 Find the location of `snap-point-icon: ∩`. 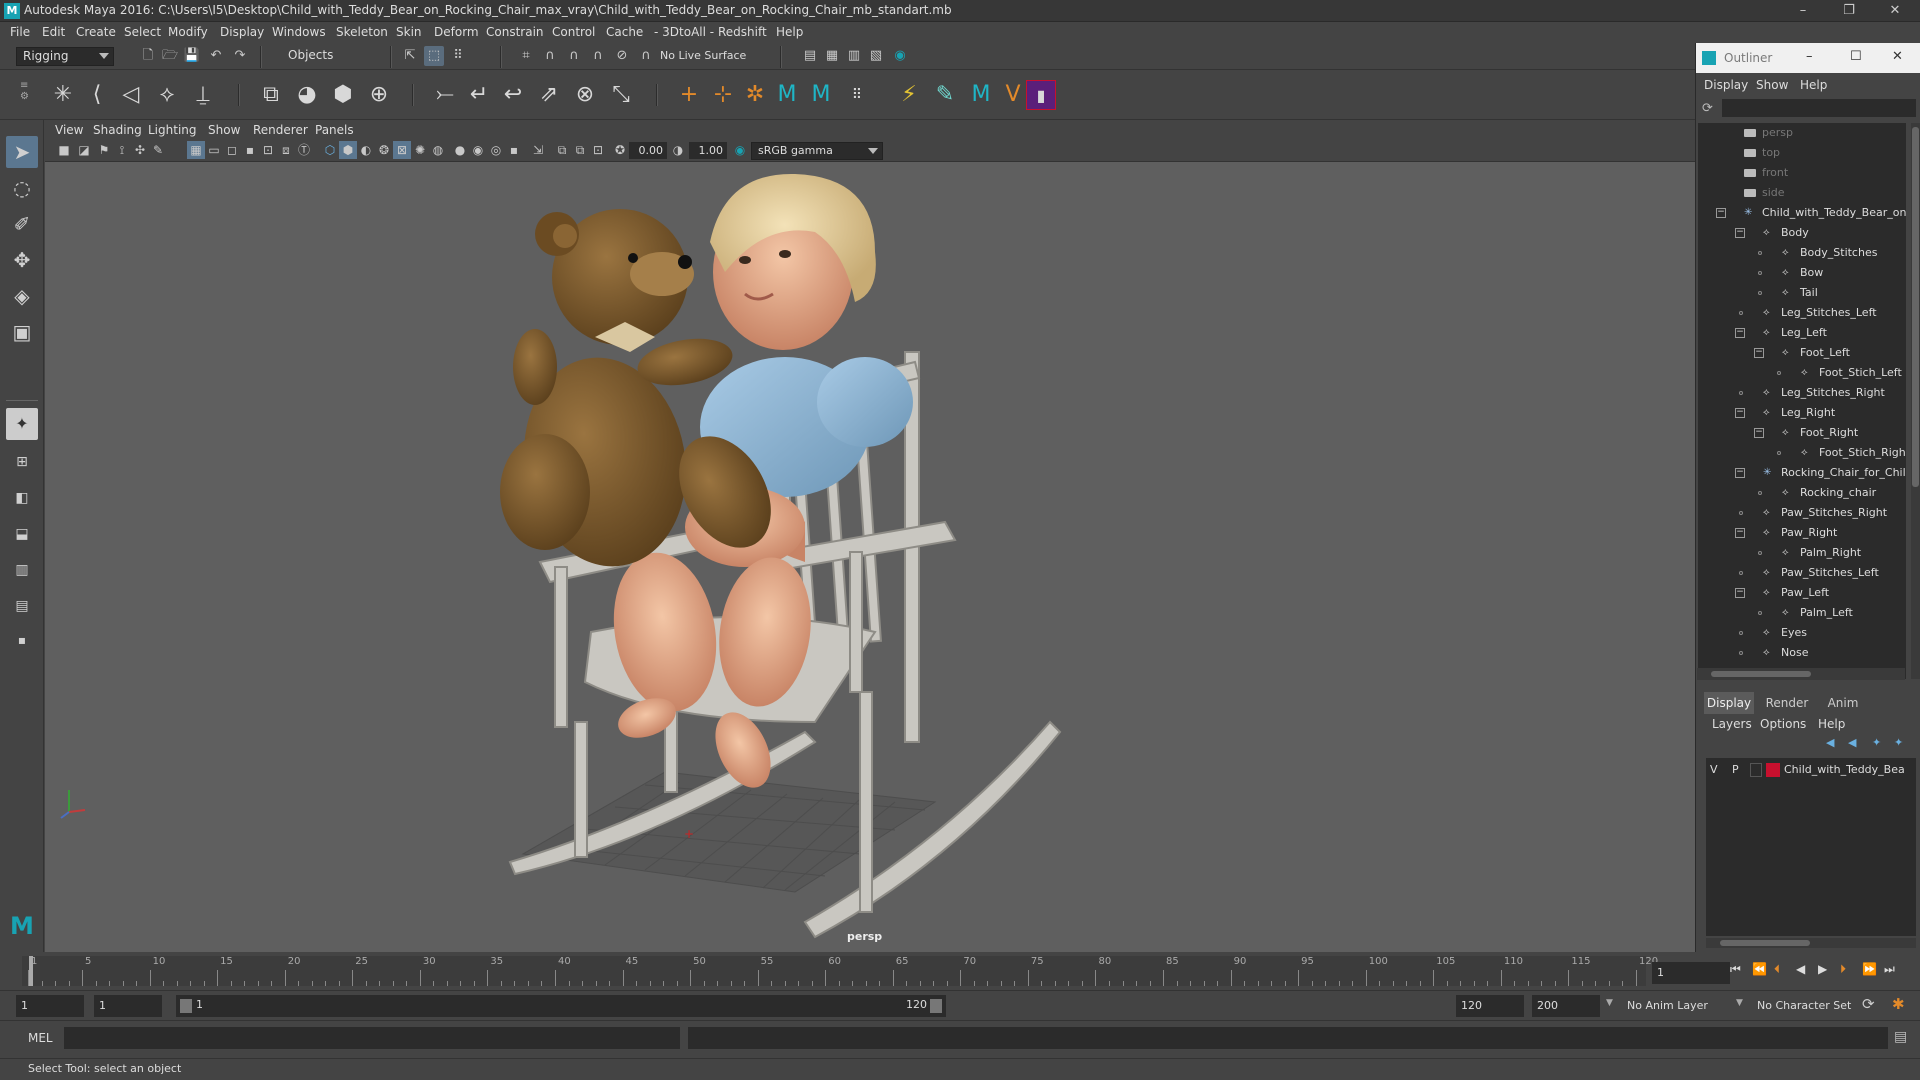

snap-point-icon: ∩ is located at coordinates (574, 56).